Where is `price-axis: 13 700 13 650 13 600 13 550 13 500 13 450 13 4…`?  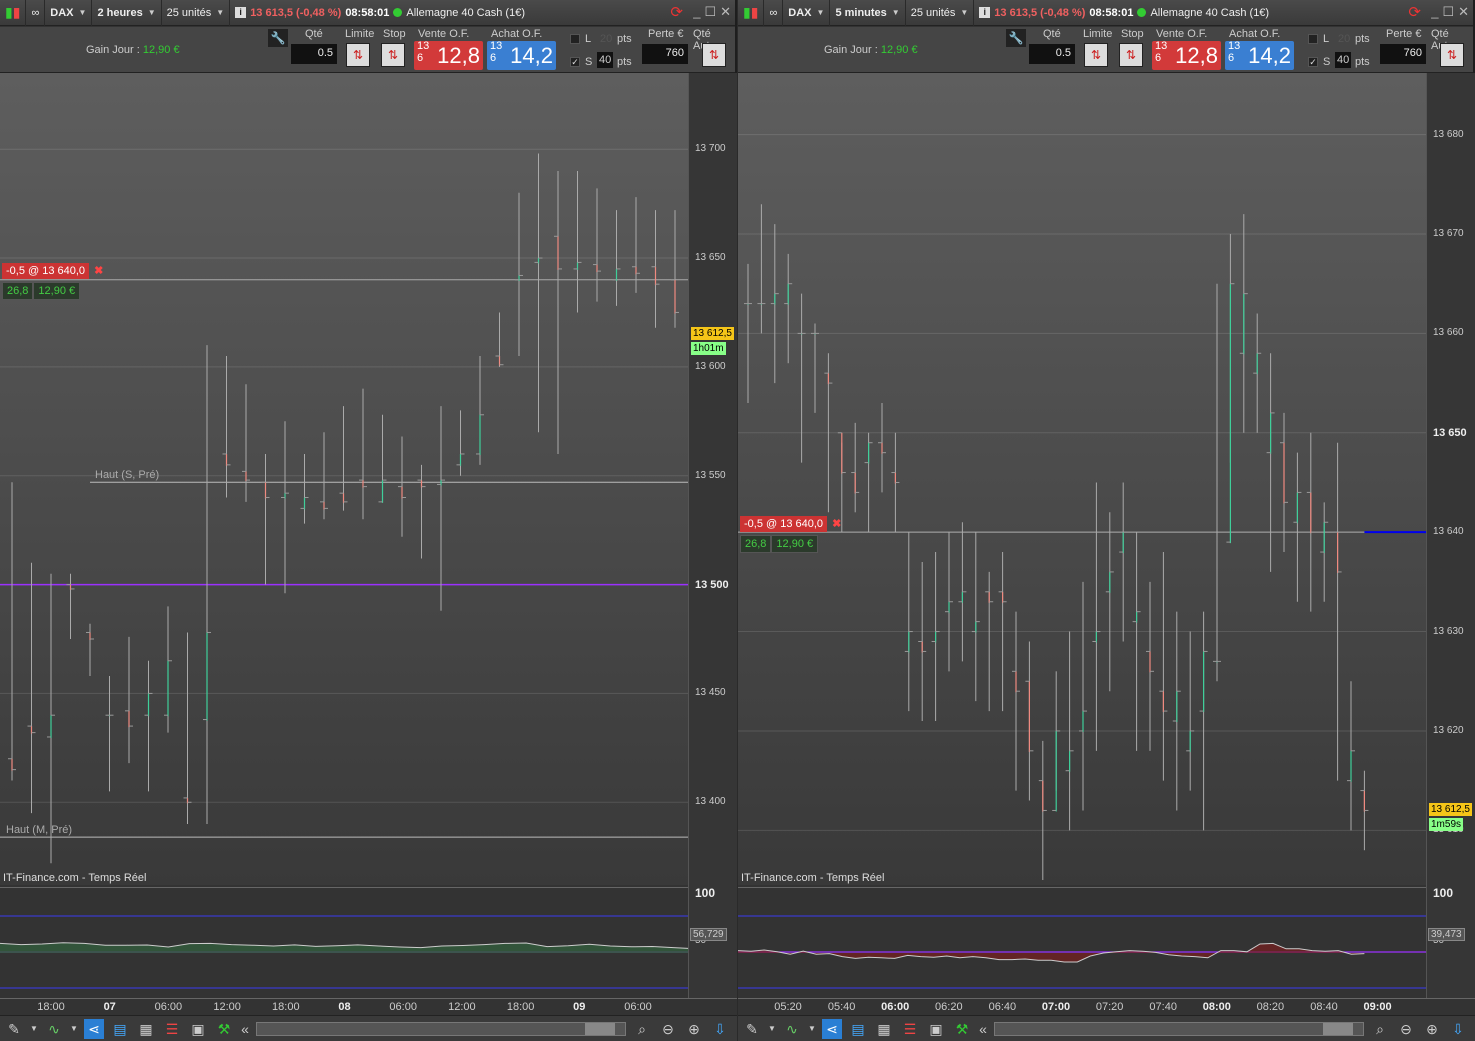
price-axis: 13 700 13 650 13 600 13 550 13 500 13 450 13 4… is located at coordinates (712, 535).